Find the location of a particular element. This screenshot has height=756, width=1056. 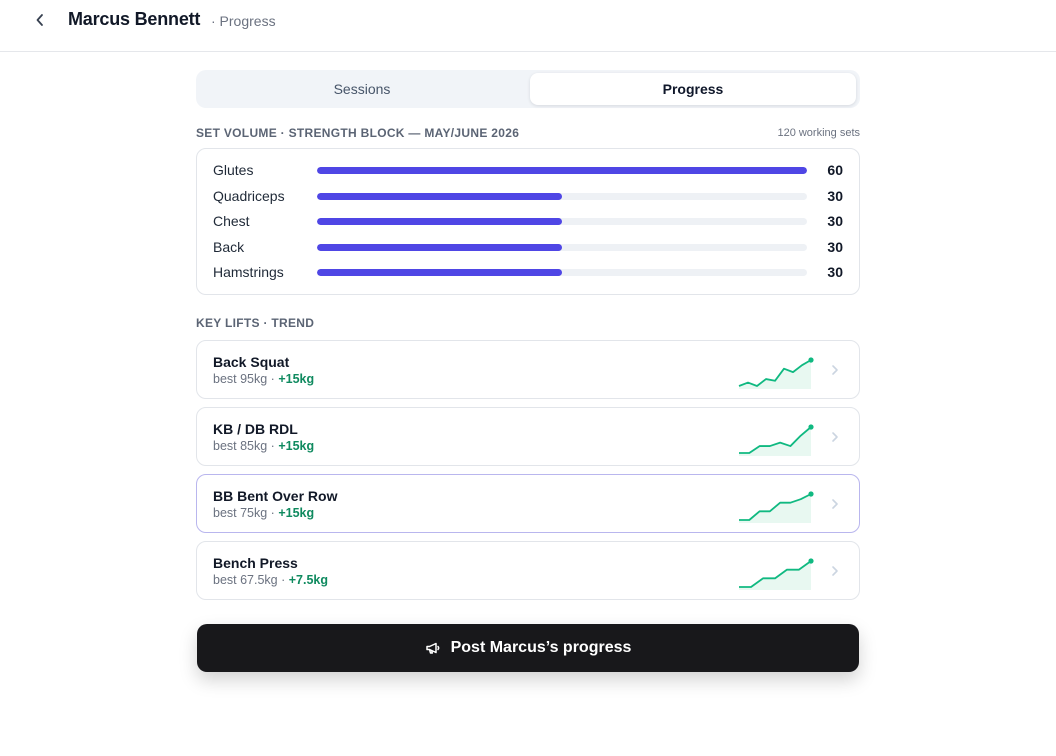

lift-name: BB Bent Over Row is located at coordinates (275, 496).